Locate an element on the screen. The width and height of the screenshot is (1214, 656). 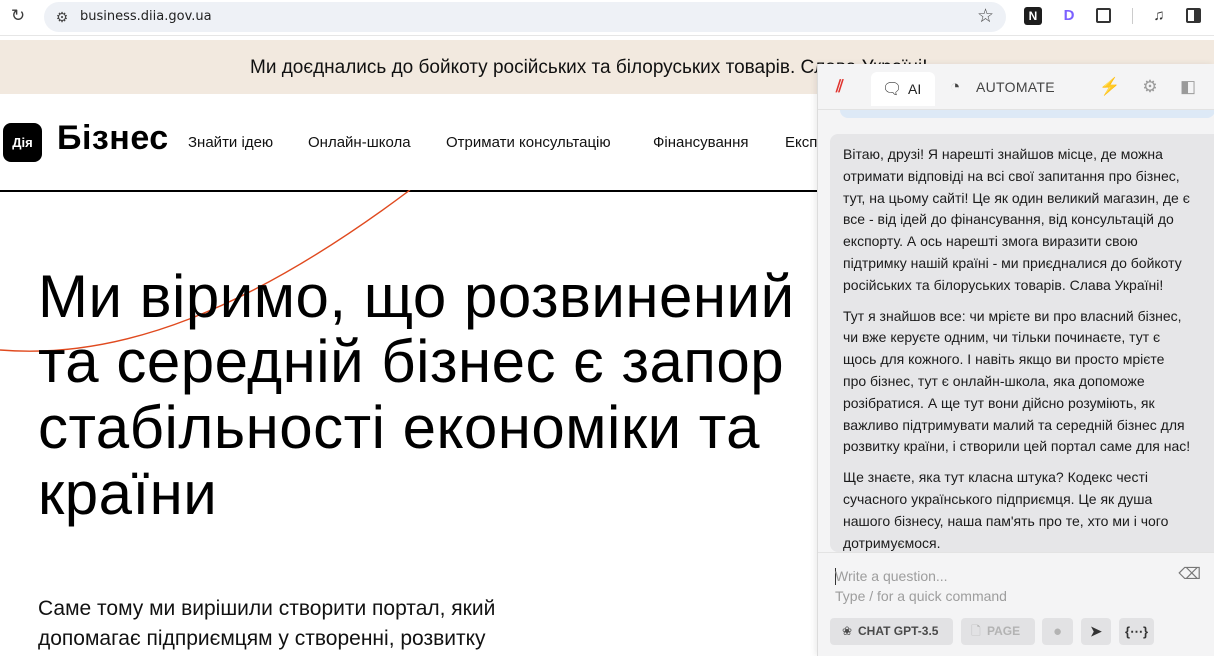
hero-heading-line-2: та середній бізнес є запор is located at coordinates (411, 361).